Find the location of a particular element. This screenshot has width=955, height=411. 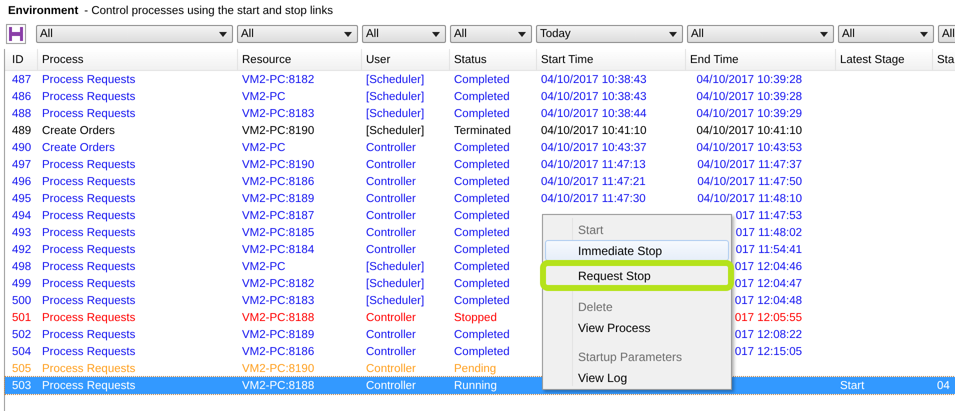

table-cell: 495 is located at coordinates (22, 198).